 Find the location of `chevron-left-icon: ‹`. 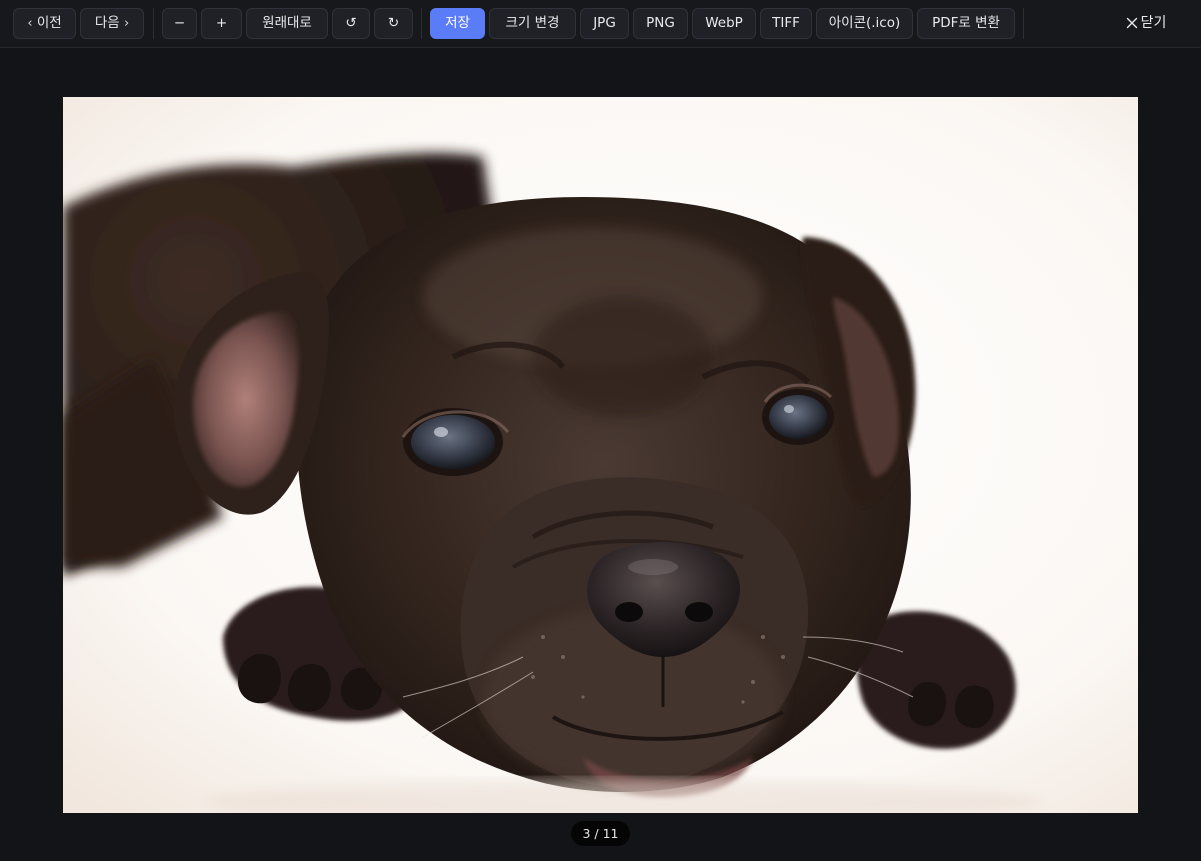

chevron-left-icon: ‹ is located at coordinates (30, 23).